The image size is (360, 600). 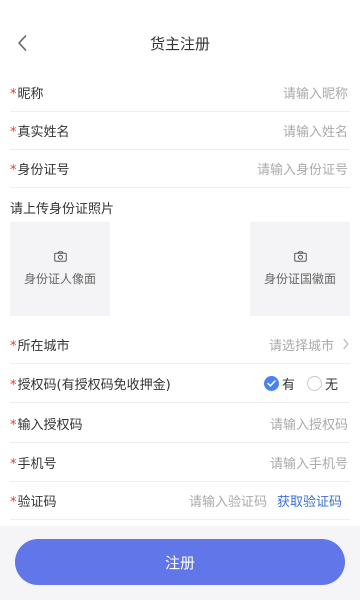 I want to click on real-name-input: 请输入姓名, so click(x=316, y=130).